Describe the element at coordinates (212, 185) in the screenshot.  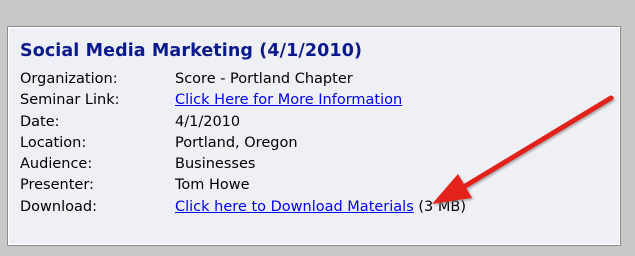
I see `presenter-value: Tom Howe` at that location.